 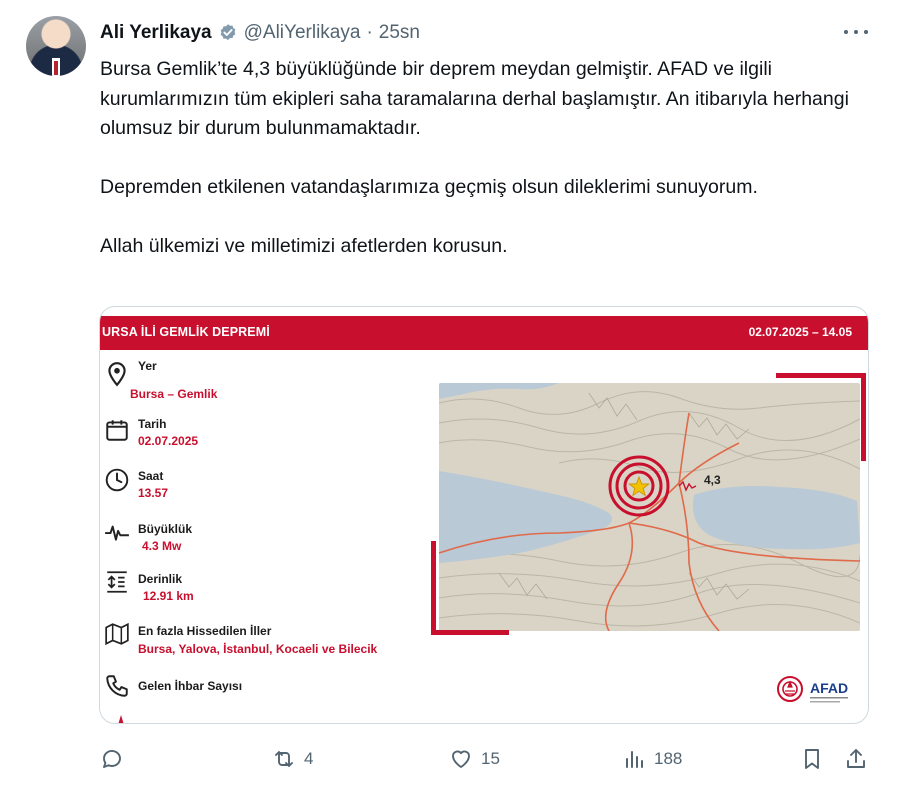 What do you see at coordinates (117, 582) in the screenshot?
I see `depth-icon` at bounding box center [117, 582].